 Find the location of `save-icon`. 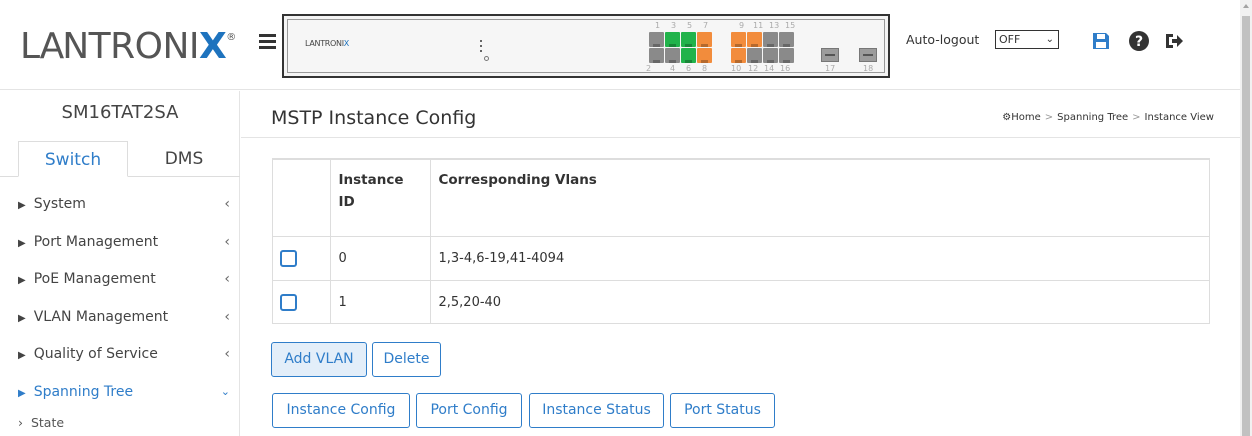

save-icon is located at coordinates (1101, 41).